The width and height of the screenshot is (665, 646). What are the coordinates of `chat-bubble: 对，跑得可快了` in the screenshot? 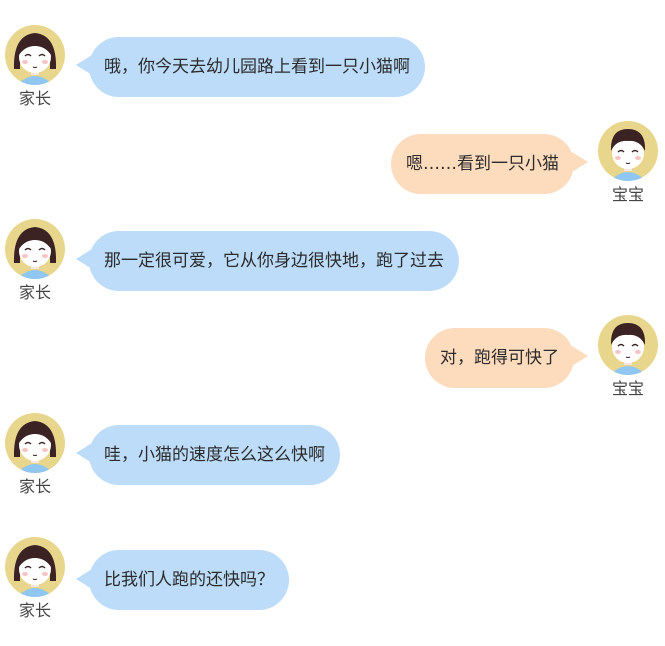 It's located at (499, 358).